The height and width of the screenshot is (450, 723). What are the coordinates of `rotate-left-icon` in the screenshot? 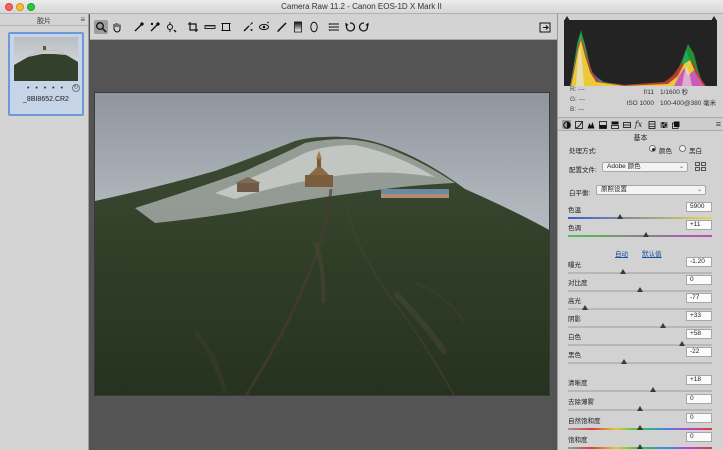 It's located at (350, 27).